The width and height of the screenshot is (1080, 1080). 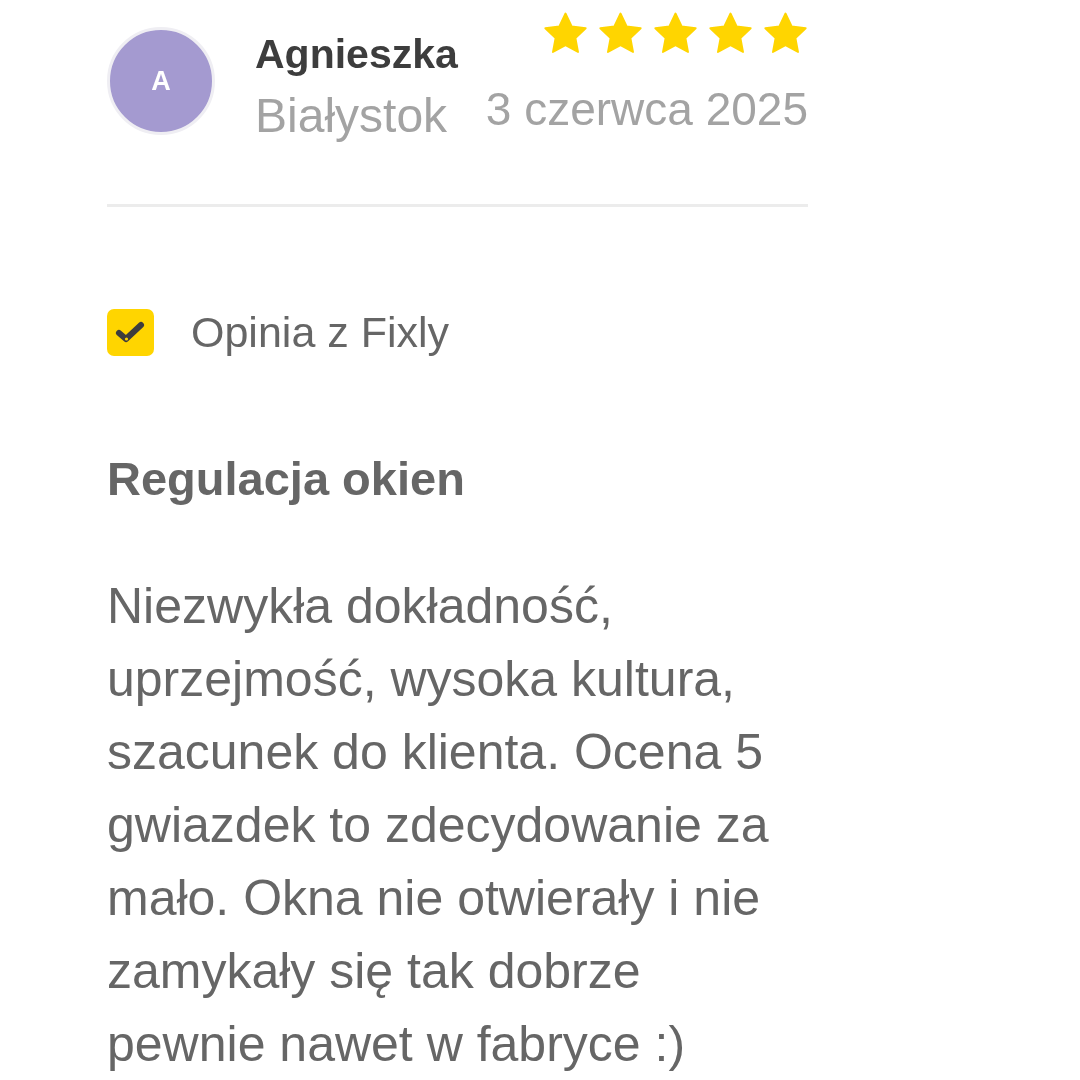 What do you see at coordinates (357, 54) in the screenshot?
I see `reviewer-name: Agnieszka` at bounding box center [357, 54].